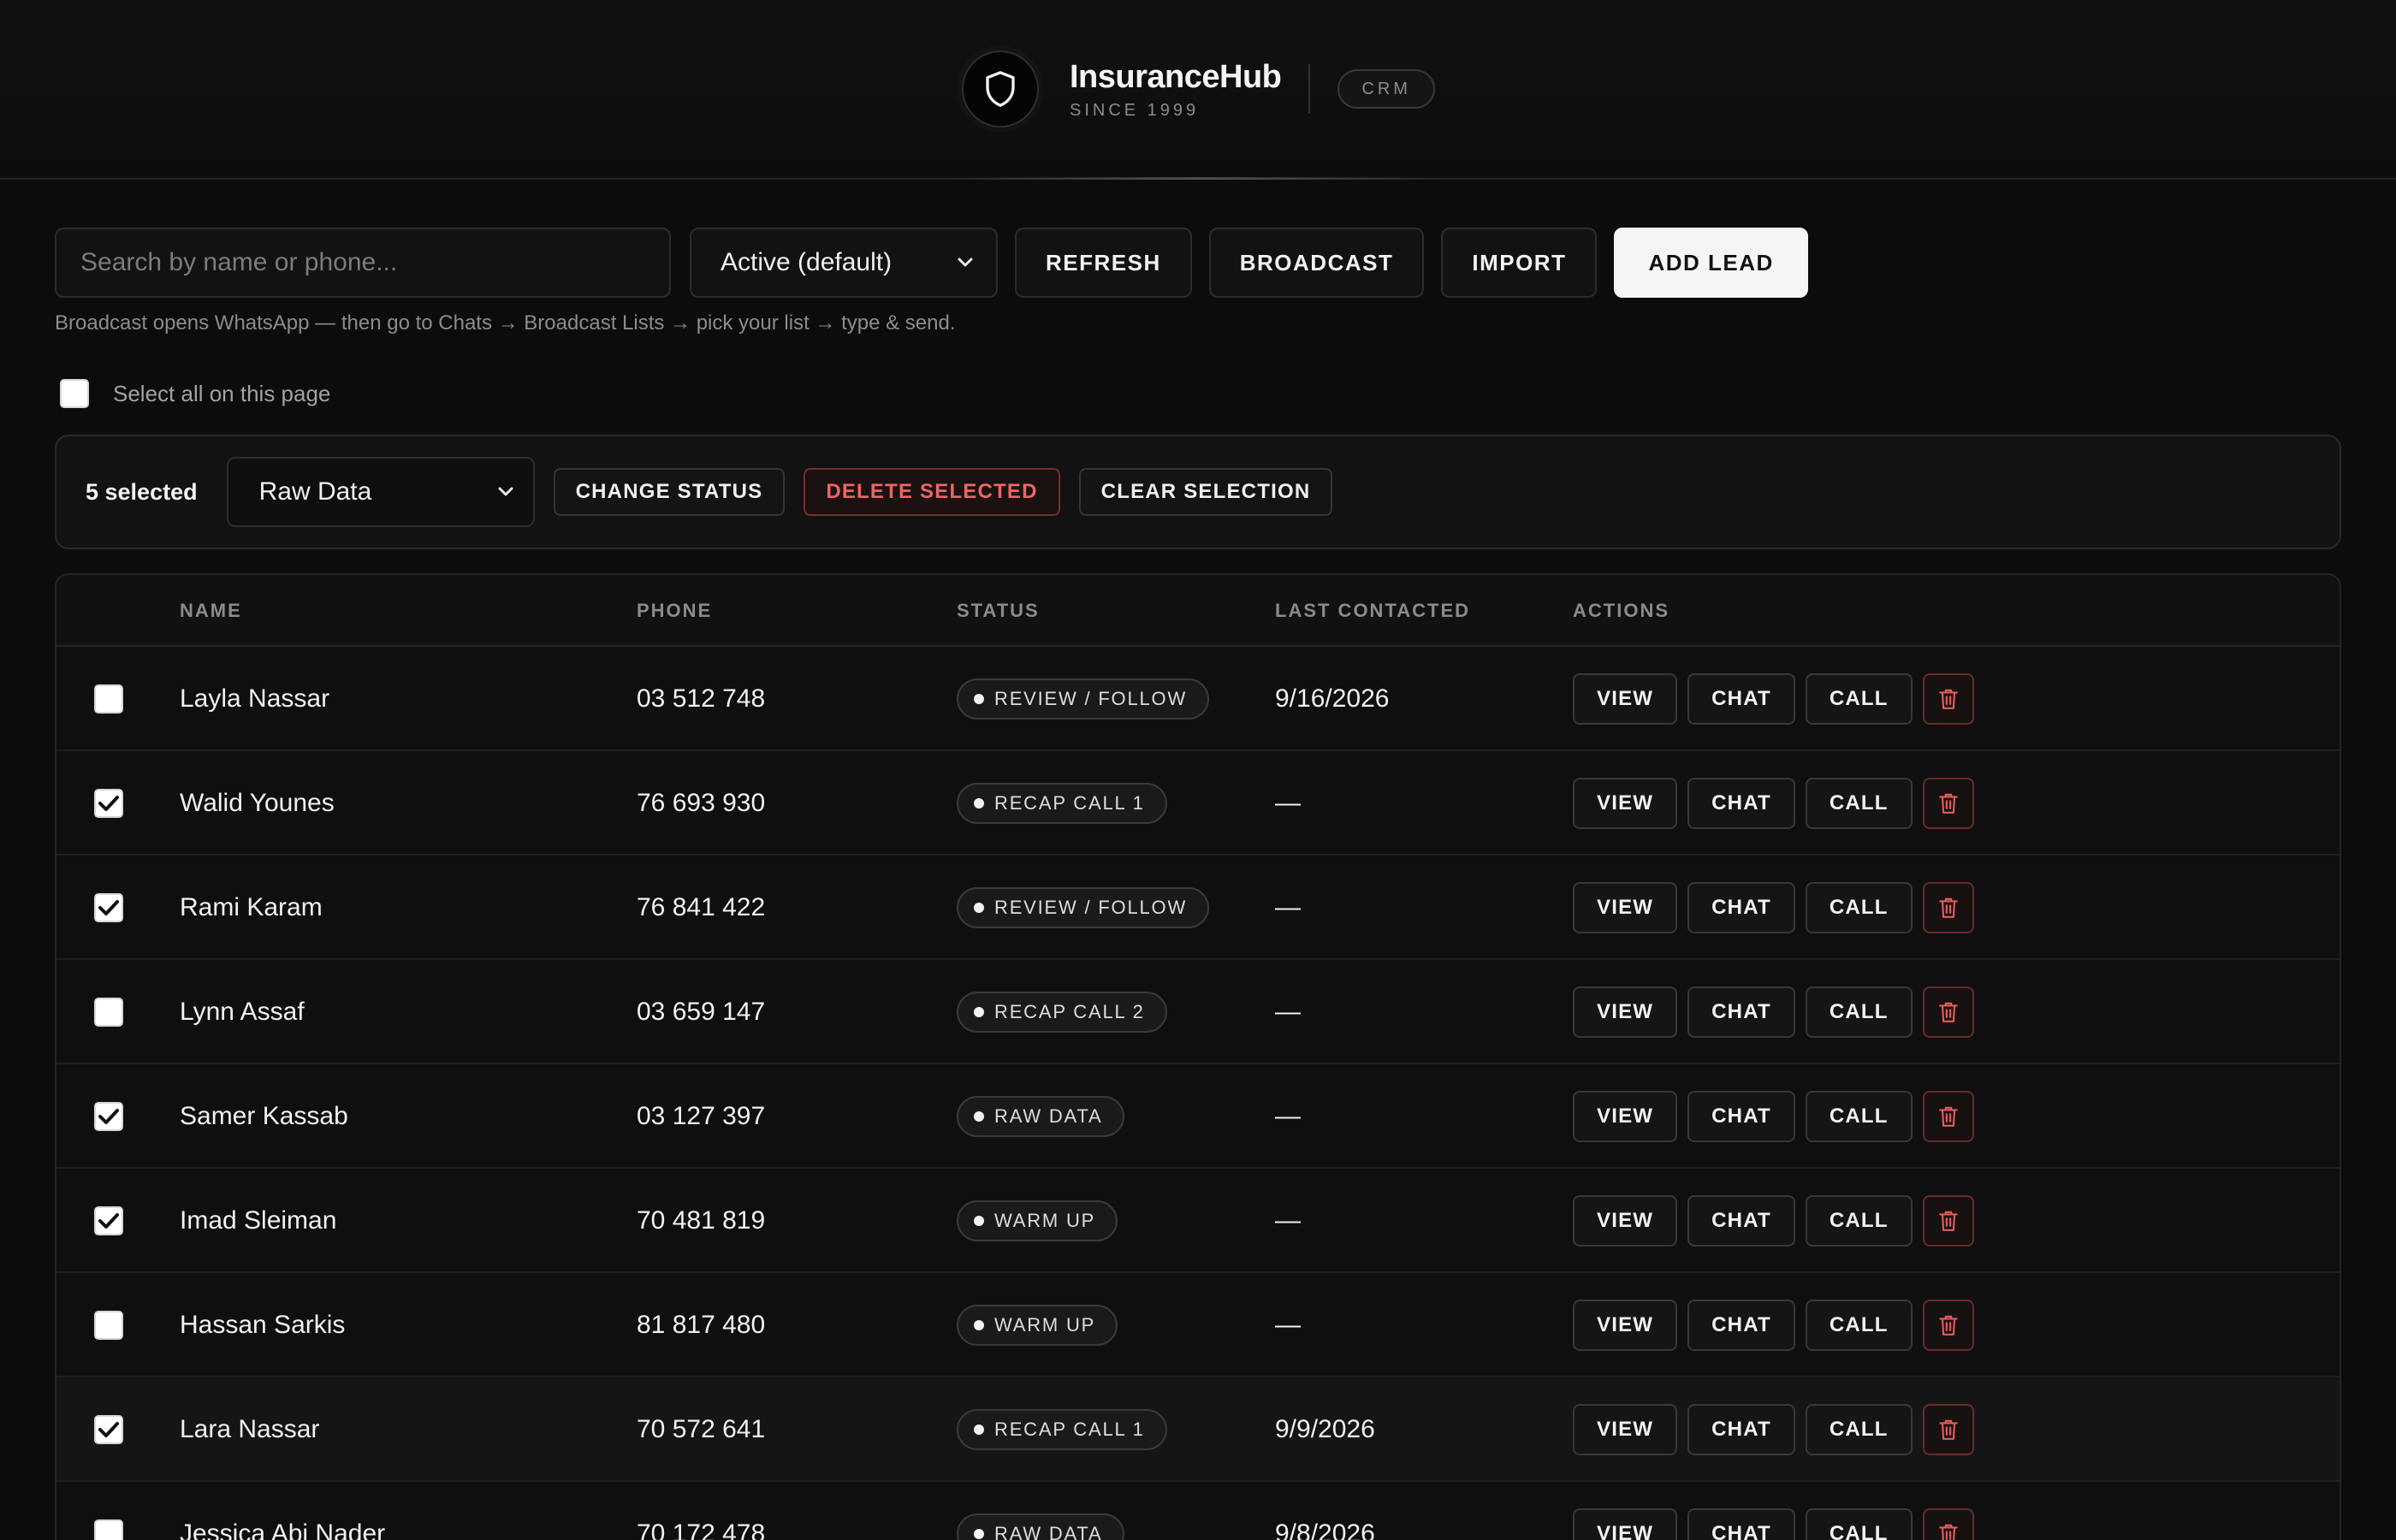  I want to click on check-icon, so click(108, 1221).